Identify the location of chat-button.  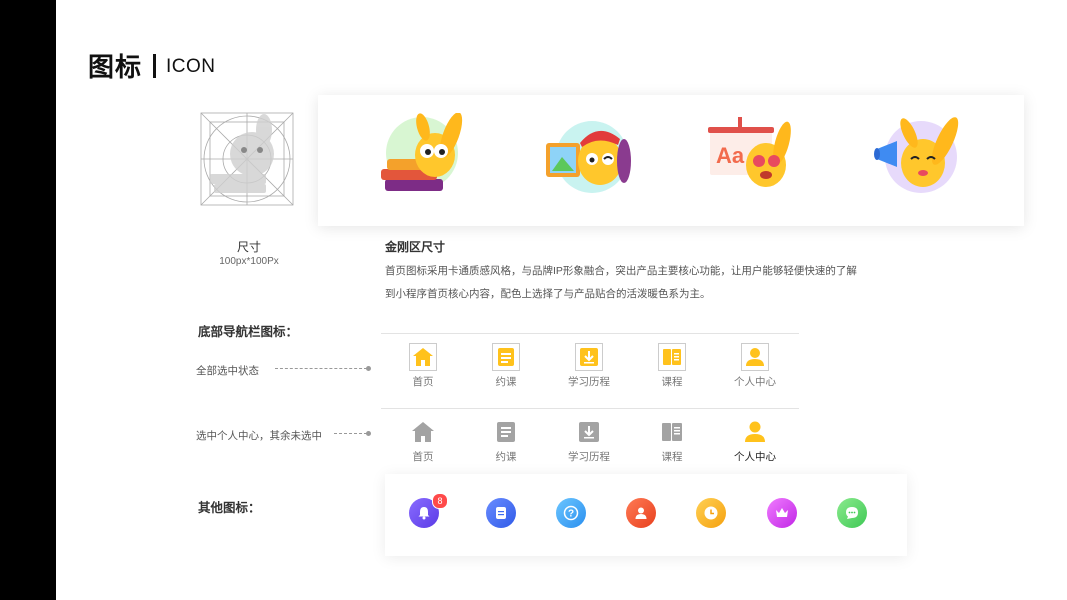
(852, 513).